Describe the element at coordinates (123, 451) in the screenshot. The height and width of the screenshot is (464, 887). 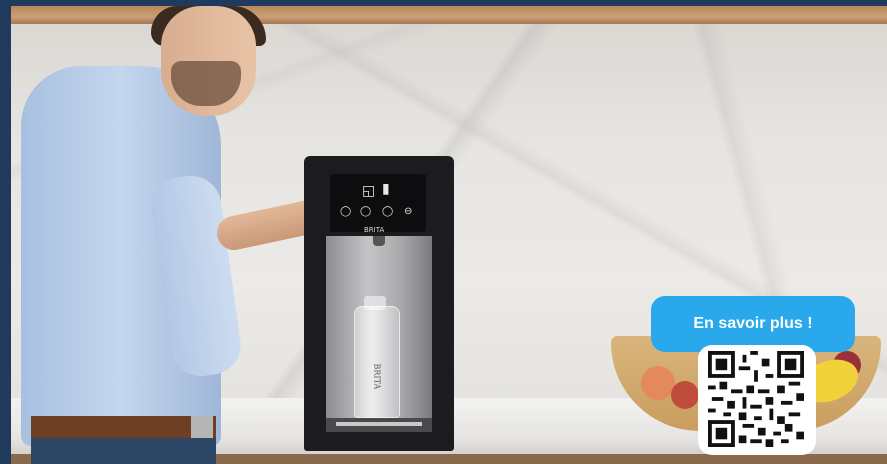
I see `jeans` at that location.